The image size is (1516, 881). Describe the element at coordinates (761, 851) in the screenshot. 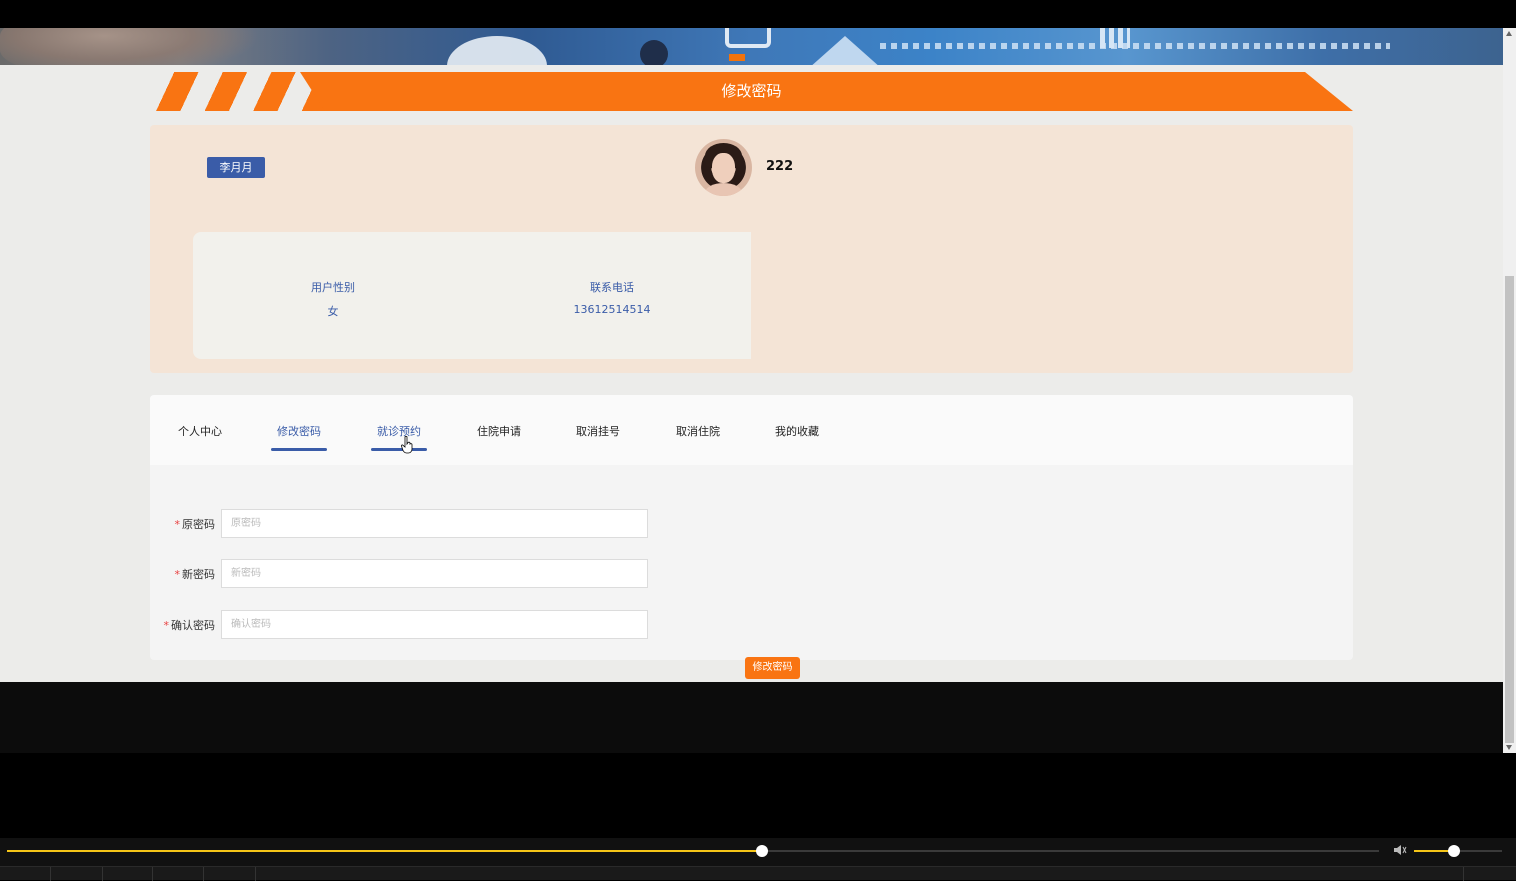

I see `seek-handle` at that location.